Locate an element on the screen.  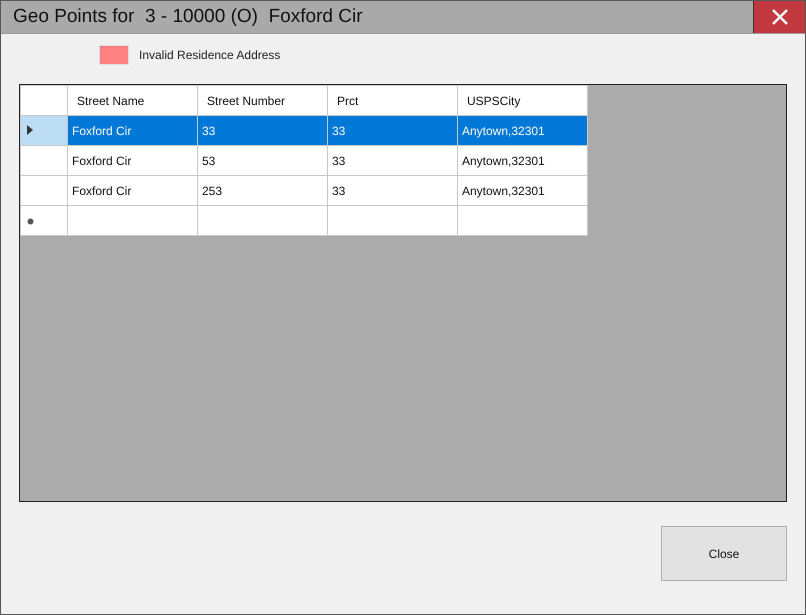
column-header: Street Name is located at coordinates (133, 101).